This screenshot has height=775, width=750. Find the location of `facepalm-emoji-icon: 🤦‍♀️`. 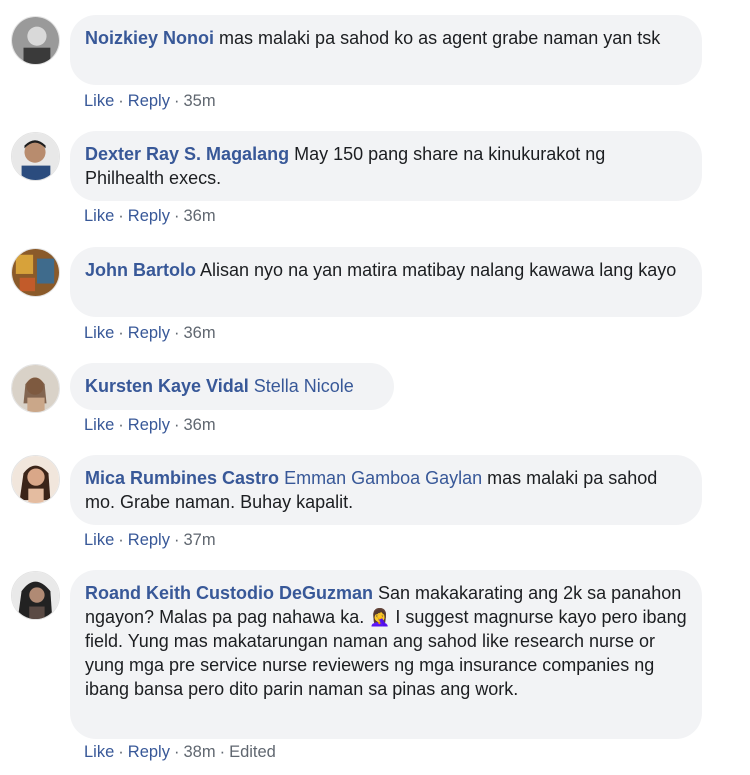

facepalm-emoji-icon: 🤦‍♀️ is located at coordinates (380, 617).